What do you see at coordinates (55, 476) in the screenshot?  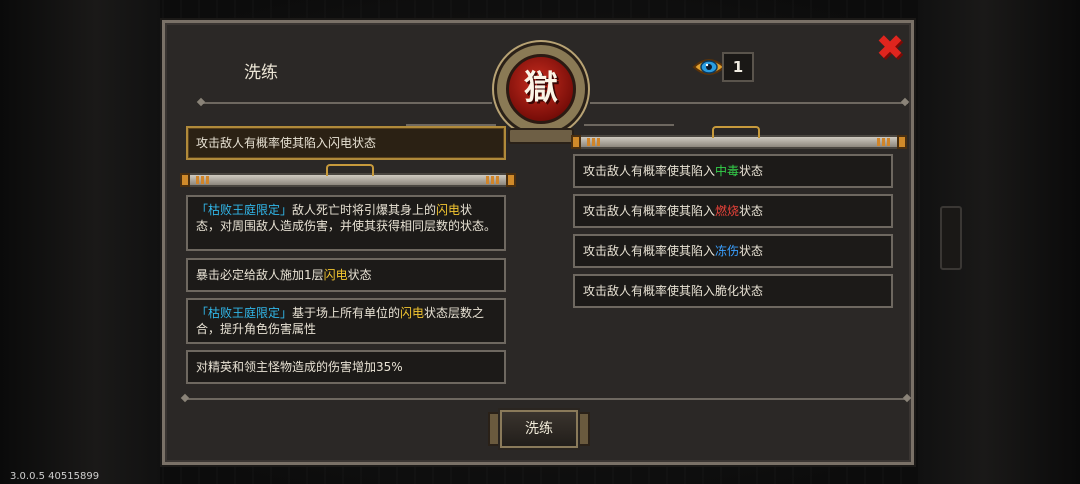 I see `version-label: 3.0.0.5 40515899` at bounding box center [55, 476].